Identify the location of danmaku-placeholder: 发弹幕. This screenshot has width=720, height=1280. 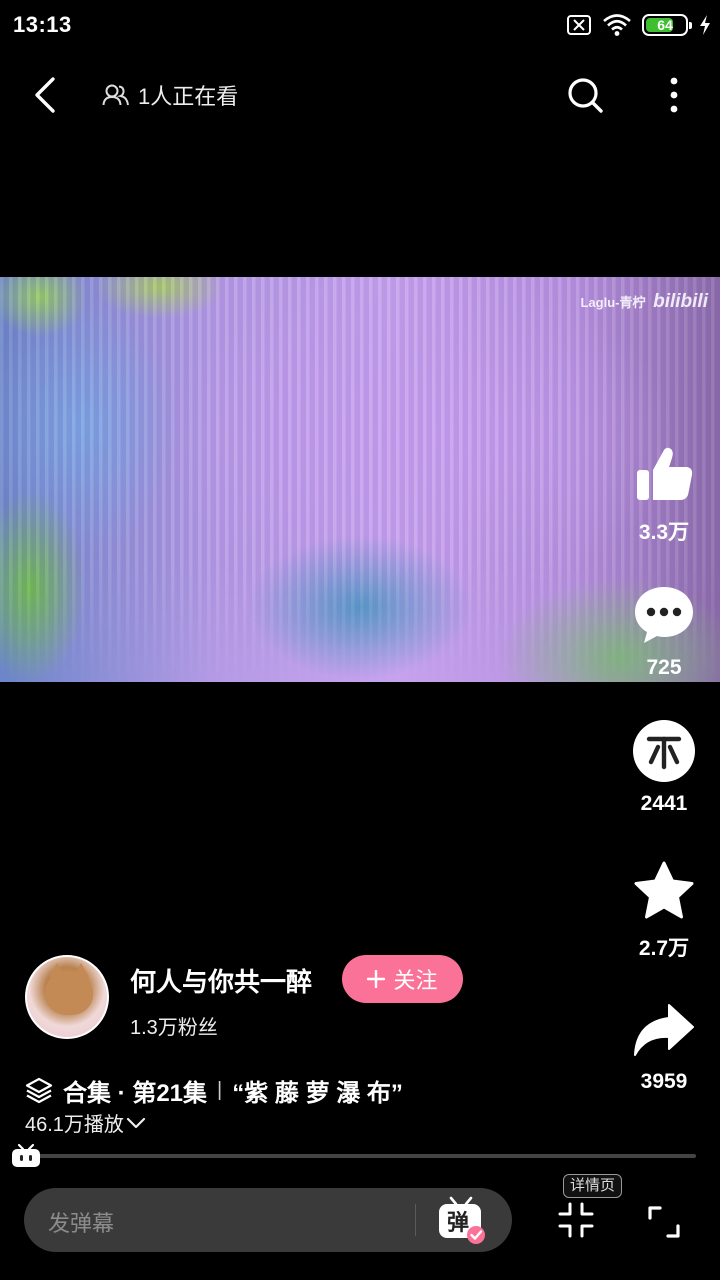
(81, 1223).